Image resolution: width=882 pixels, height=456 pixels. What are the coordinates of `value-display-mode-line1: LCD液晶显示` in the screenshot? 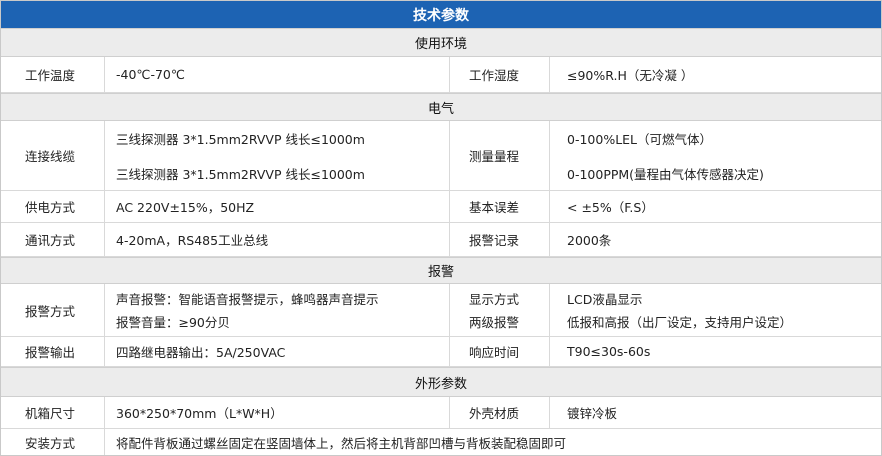 It's located at (605, 299).